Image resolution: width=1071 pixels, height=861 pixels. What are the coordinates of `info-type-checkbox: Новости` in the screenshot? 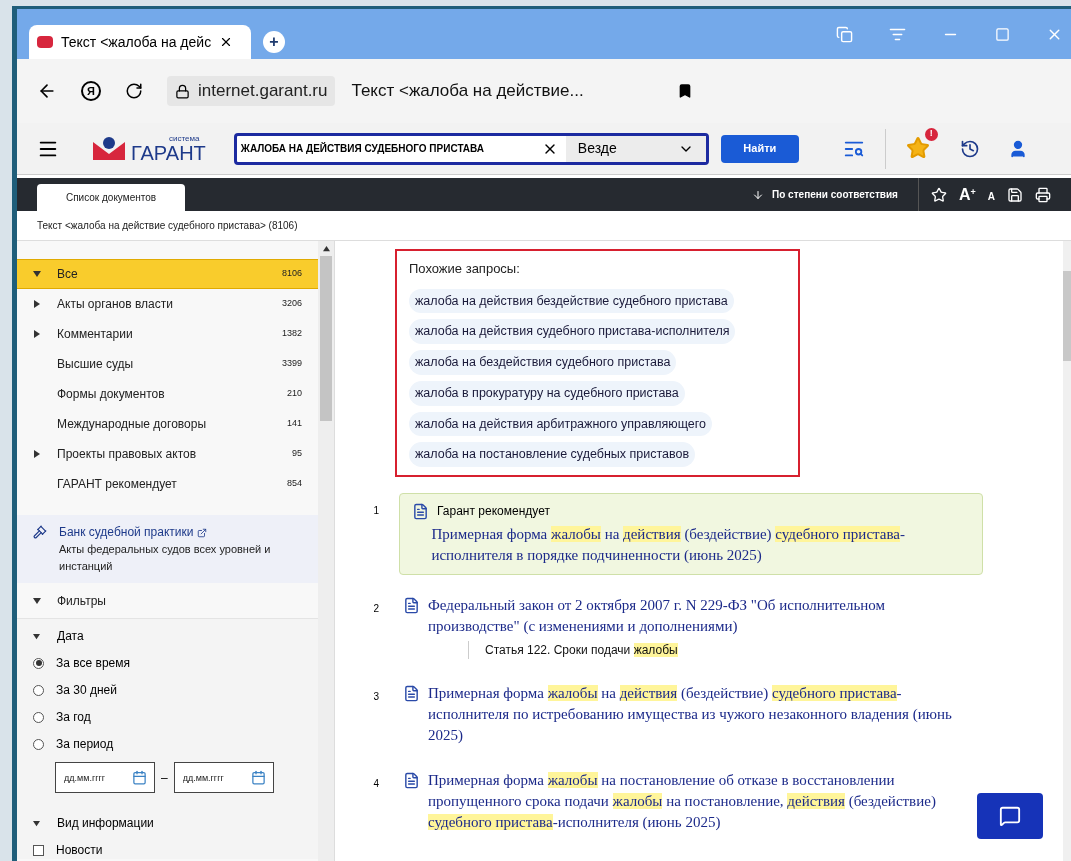 It's located at (175, 850).